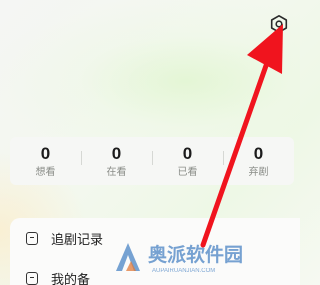 The width and height of the screenshot is (320, 285). Describe the element at coordinates (195, 254) in the screenshot. I see `watermark-brand: 奥派软件园` at that location.